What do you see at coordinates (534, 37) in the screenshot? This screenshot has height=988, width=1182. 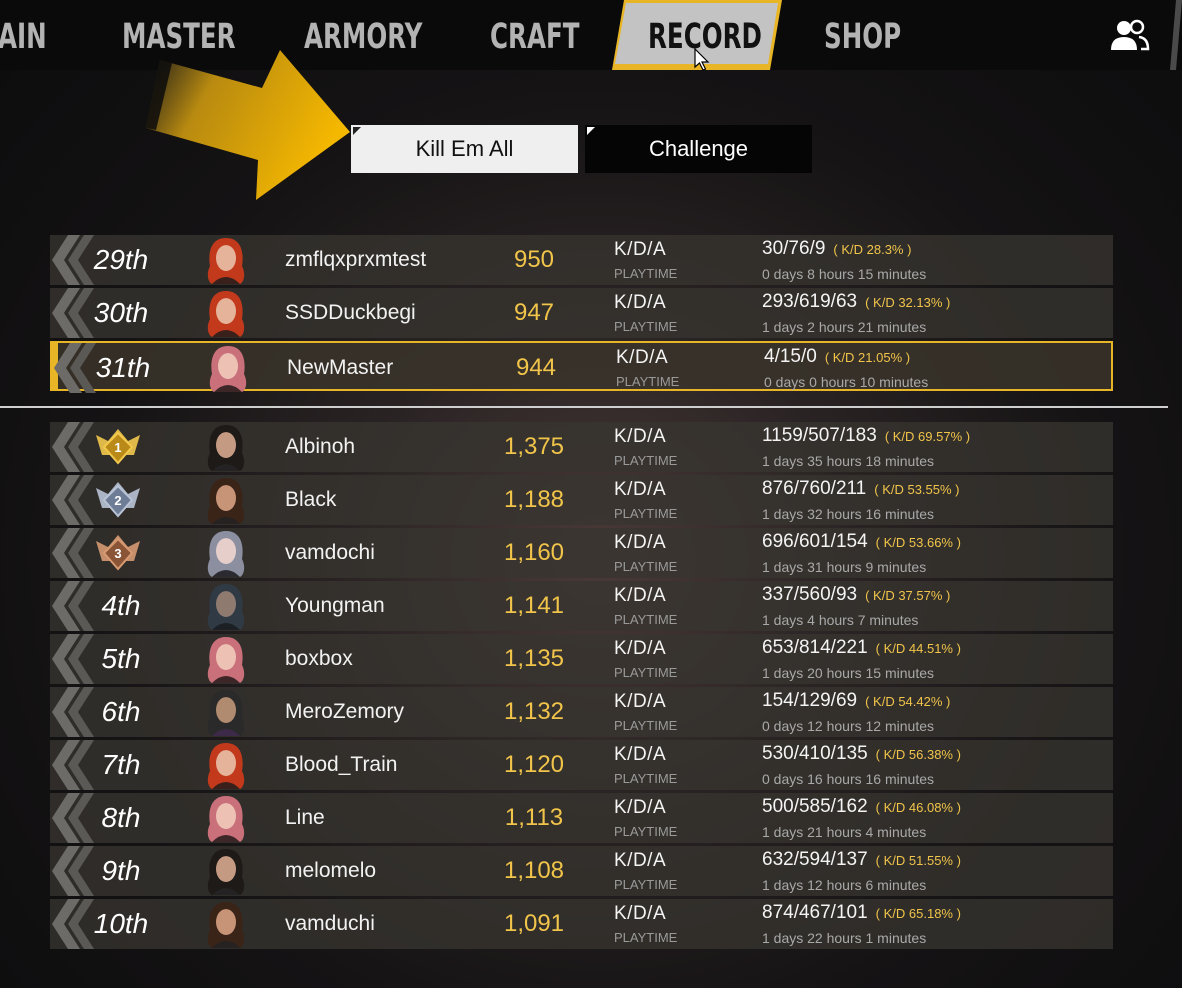 I see `tab-craft: CRAFT` at bounding box center [534, 37].